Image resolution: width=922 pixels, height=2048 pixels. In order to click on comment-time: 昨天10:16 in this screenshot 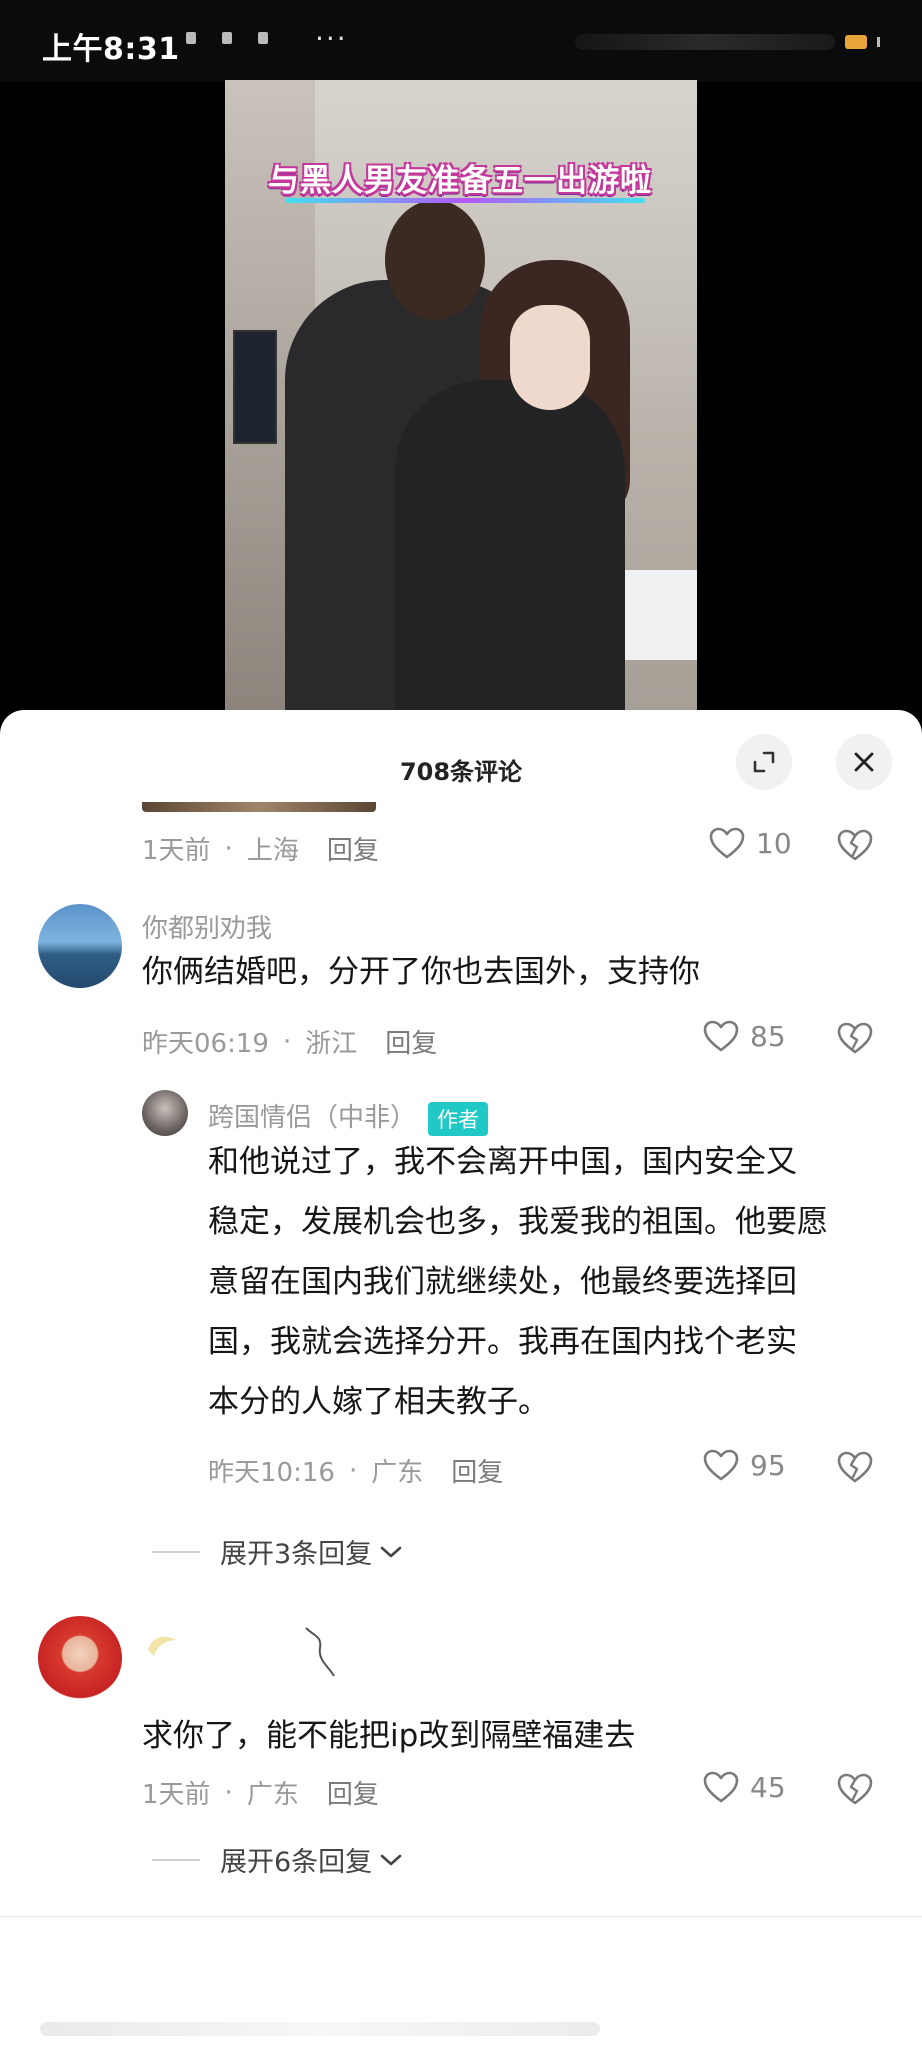, I will do `click(271, 1473)`.